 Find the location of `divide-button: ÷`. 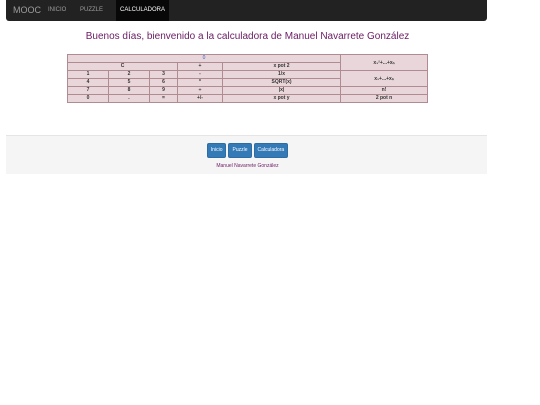

divide-button: ÷ is located at coordinates (200, 90).